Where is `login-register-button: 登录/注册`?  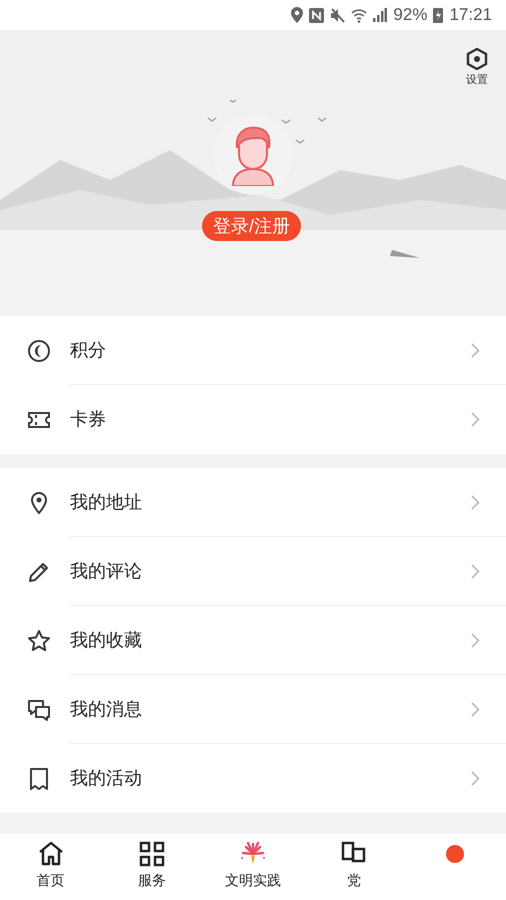
login-register-button: 登录/注册 is located at coordinates (252, 226).